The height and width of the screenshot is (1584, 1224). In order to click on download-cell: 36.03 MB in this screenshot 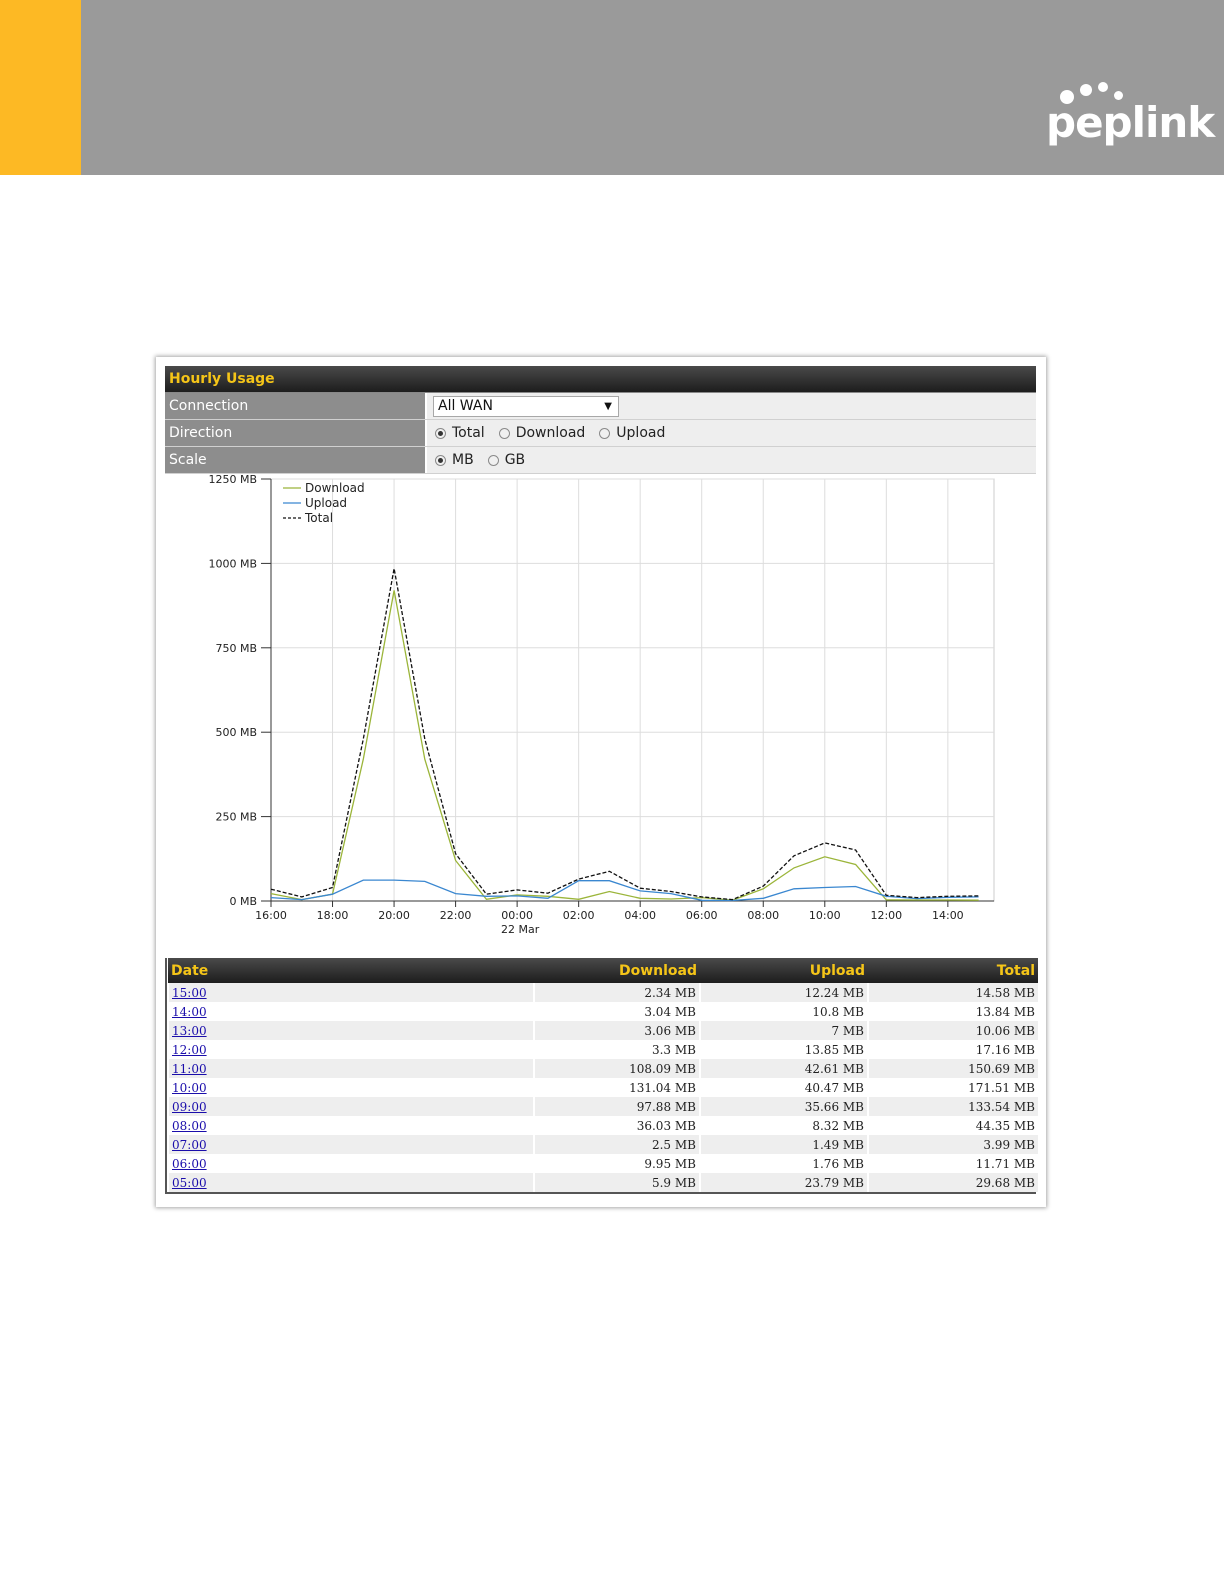, I will do `click(616, 1125)`.